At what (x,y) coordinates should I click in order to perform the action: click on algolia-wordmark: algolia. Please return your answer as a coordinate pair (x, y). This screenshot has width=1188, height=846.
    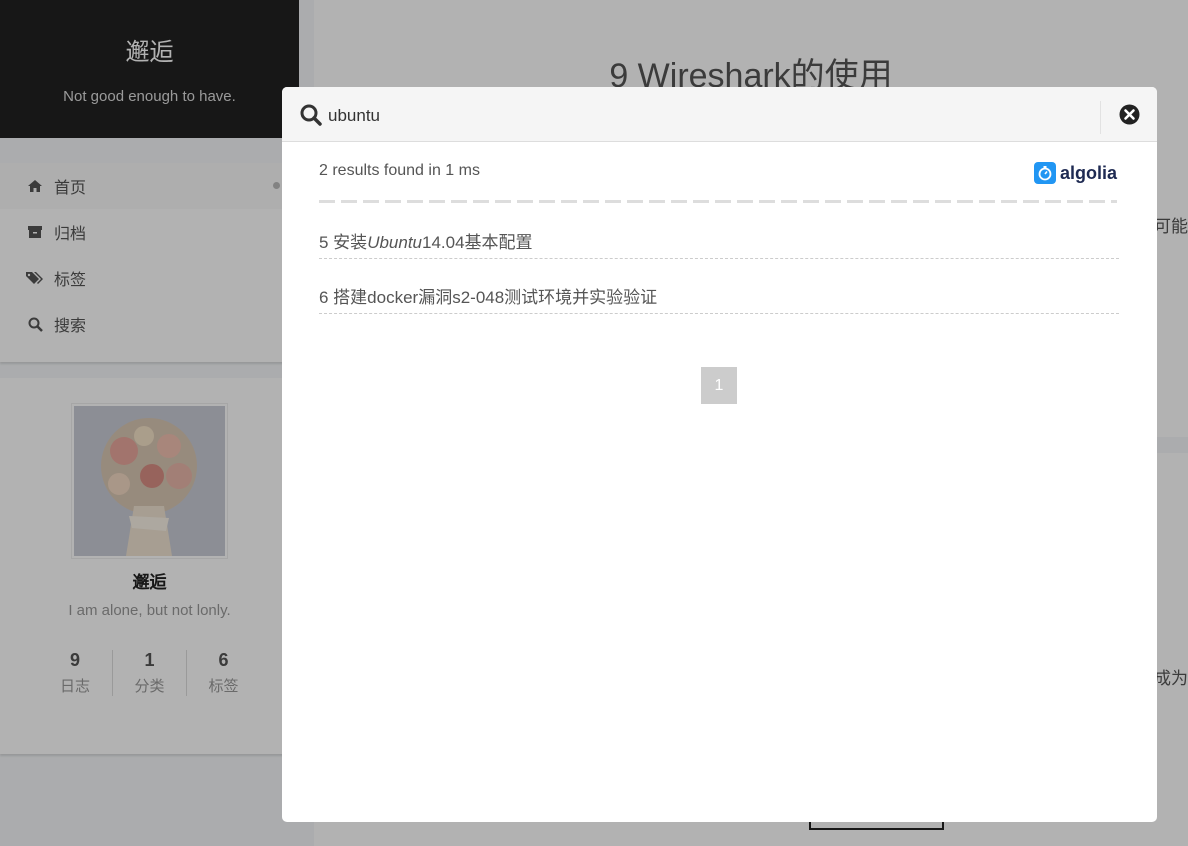
    Looking at the image, I should click on (1089, 172).